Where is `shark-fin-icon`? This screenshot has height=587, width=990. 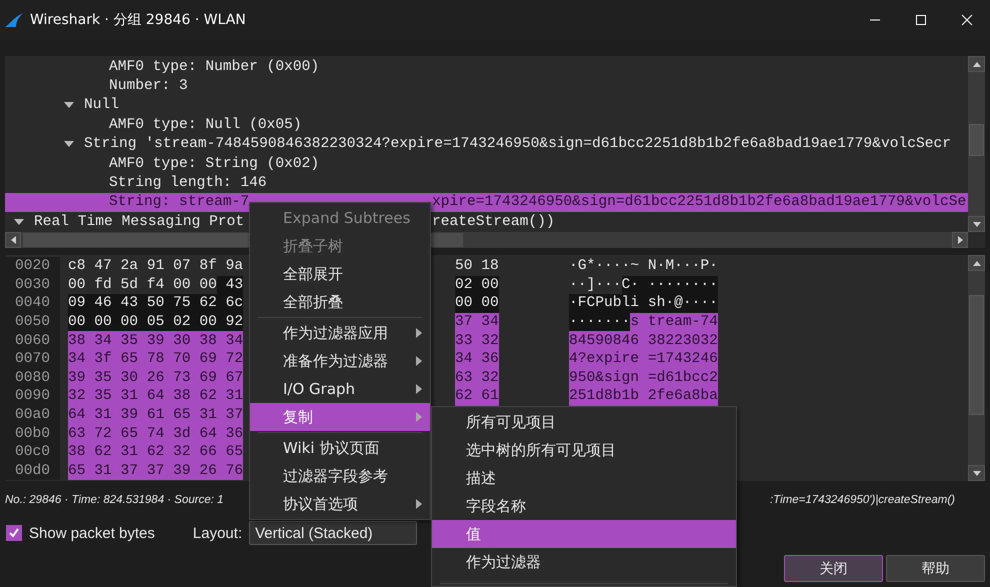
shark-fin-icon is located at coordinates (14, 20).